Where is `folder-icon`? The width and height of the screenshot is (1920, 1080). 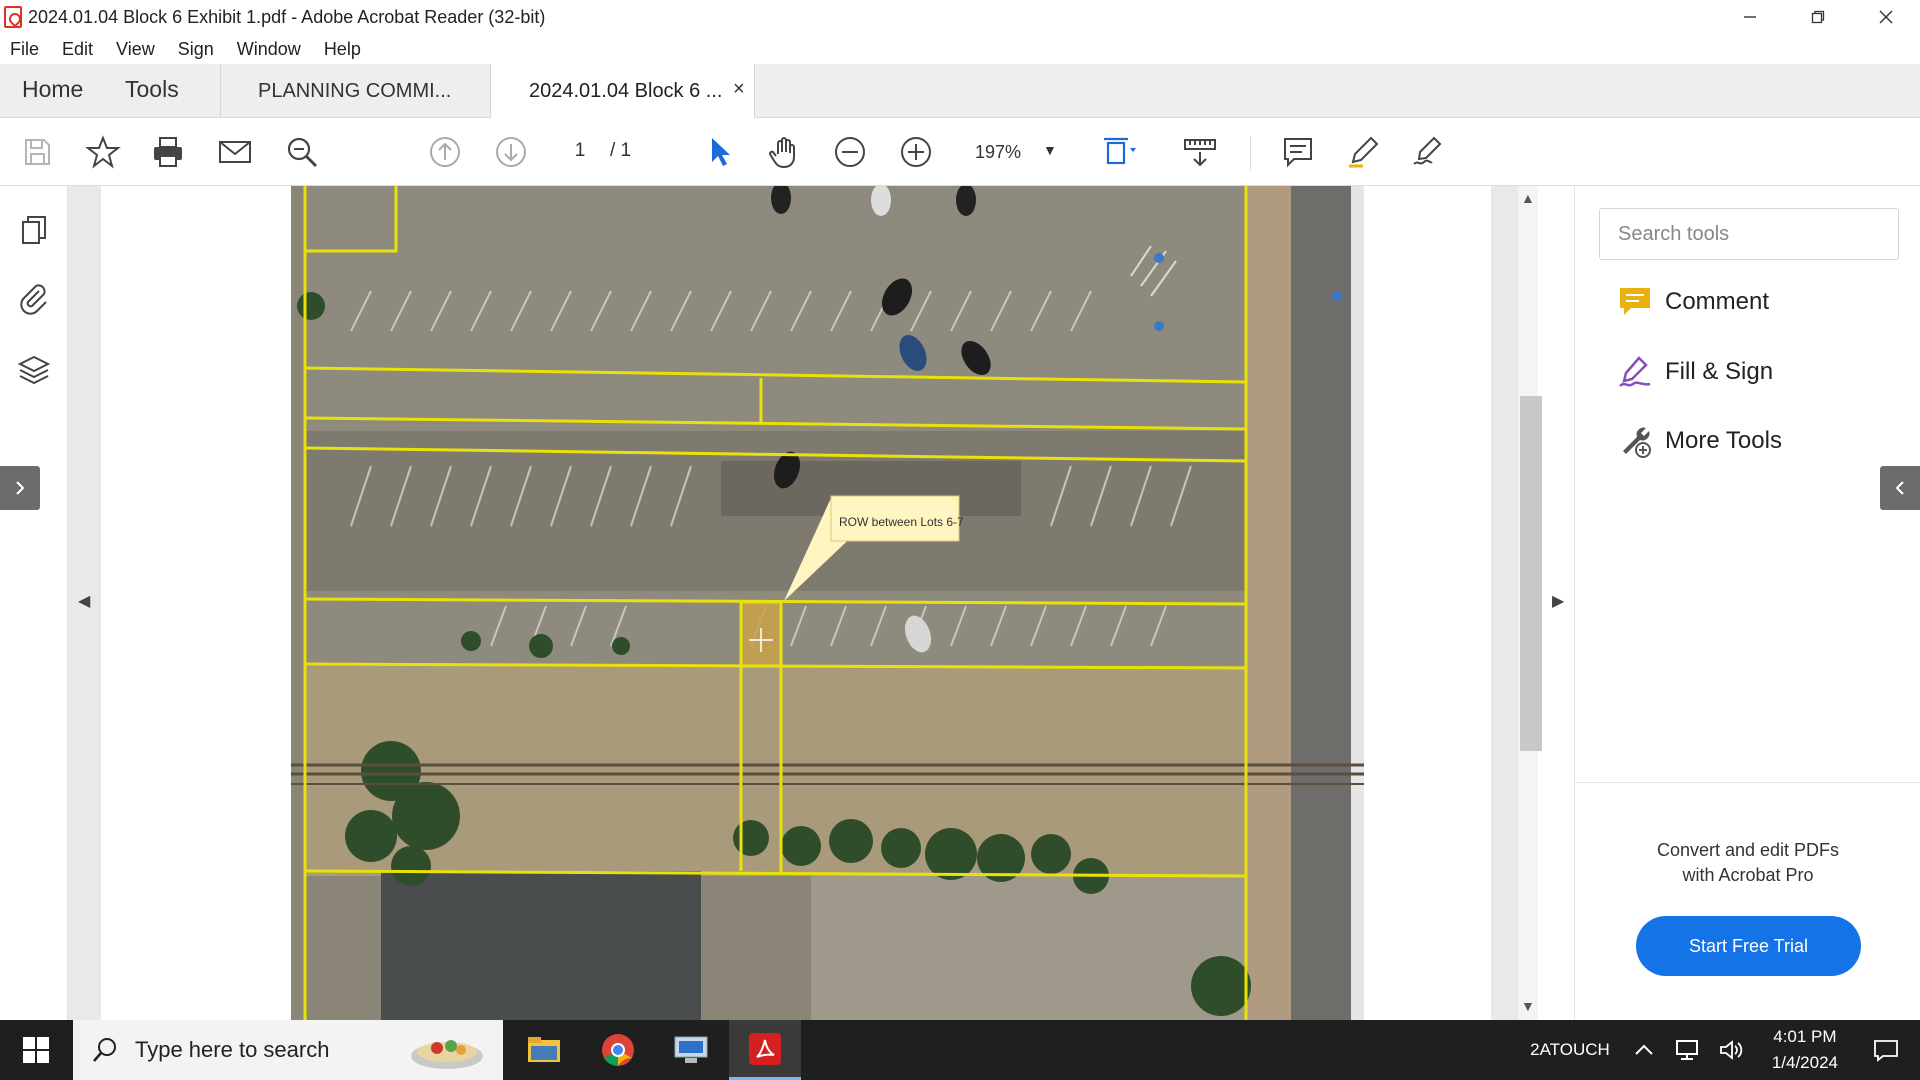 folder-icon is located at coordinates (544, 1049).